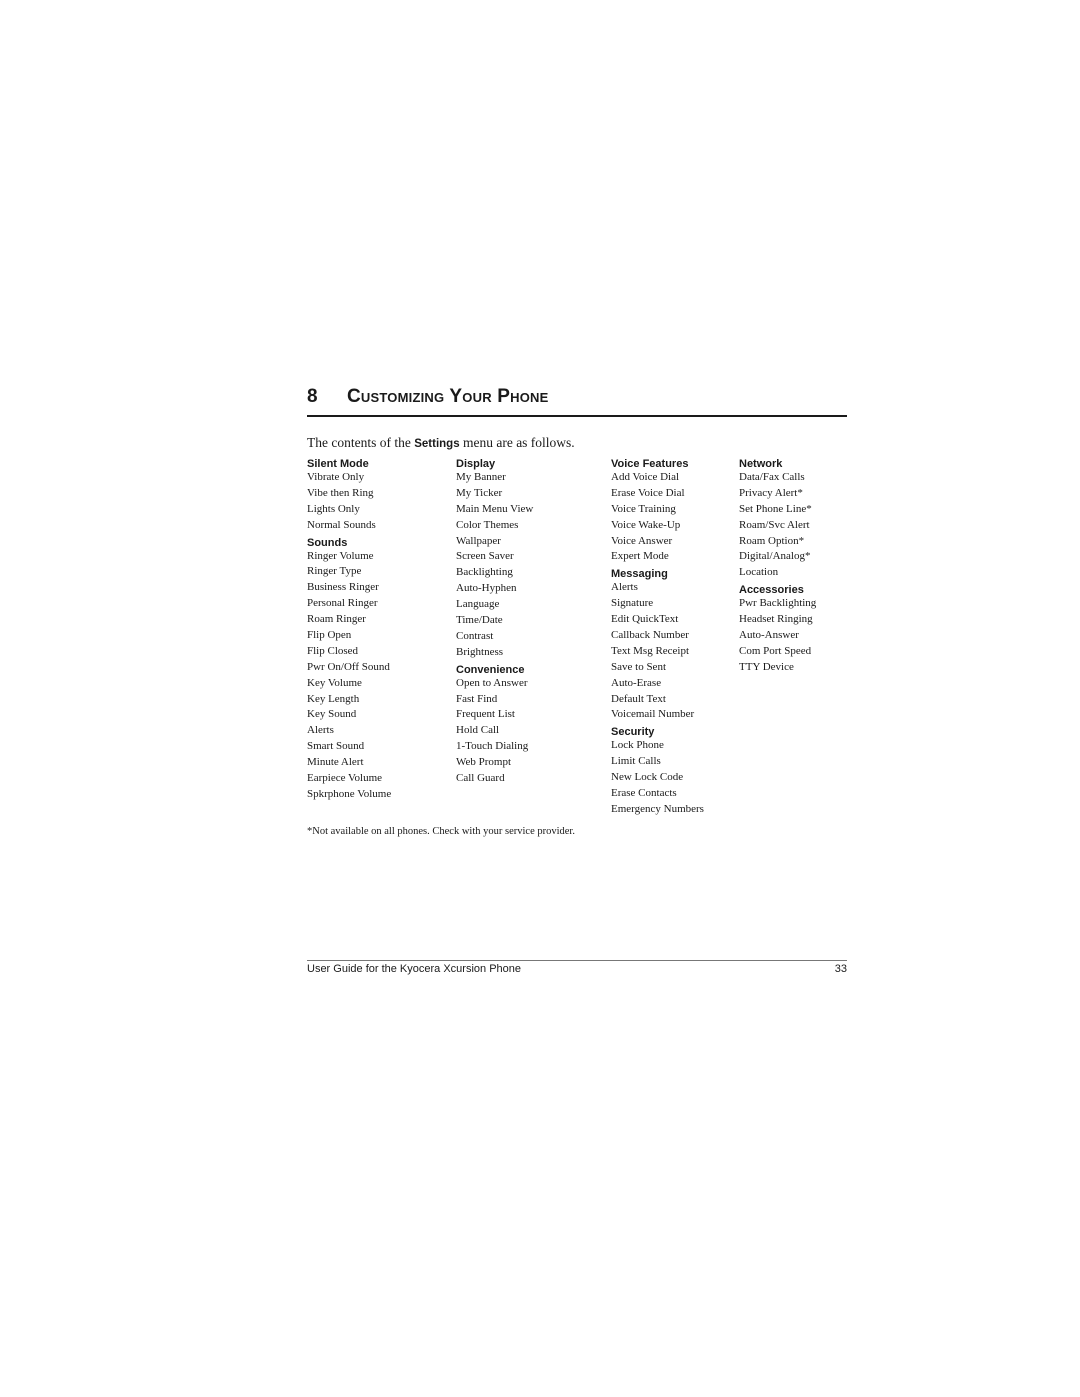  I want to click on menu-item: Time/Date, so click(479, 620).